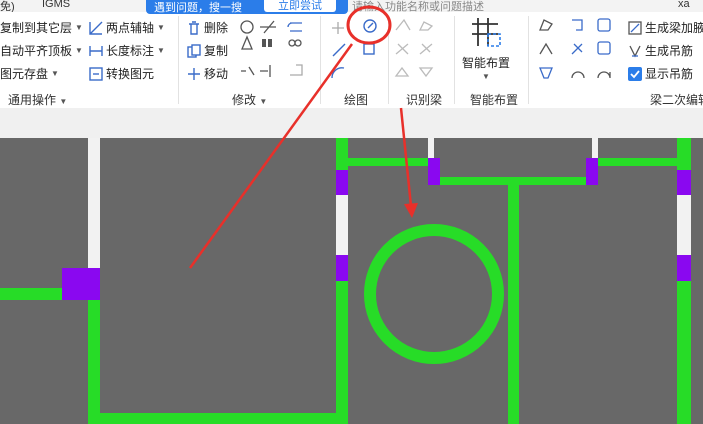  Describe the element at coordinates (418, 49) in the screenshot. I see `identify-beam-icons` at that location.